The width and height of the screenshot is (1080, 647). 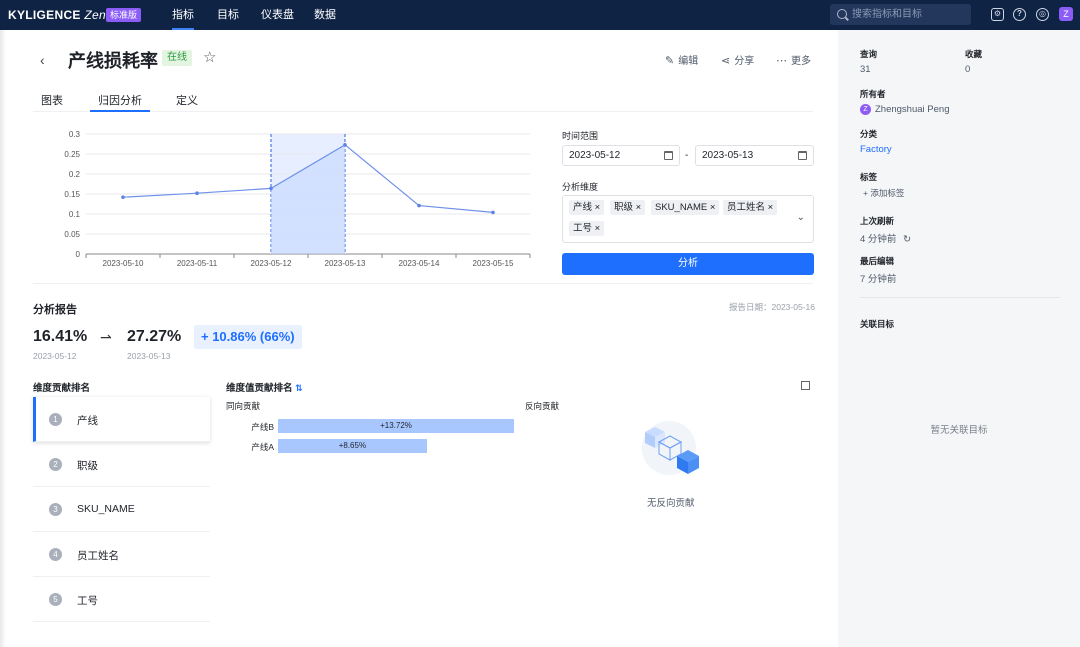 I want to click on delta-badge: + 10.86% (66%), so click(x=248, y=337).